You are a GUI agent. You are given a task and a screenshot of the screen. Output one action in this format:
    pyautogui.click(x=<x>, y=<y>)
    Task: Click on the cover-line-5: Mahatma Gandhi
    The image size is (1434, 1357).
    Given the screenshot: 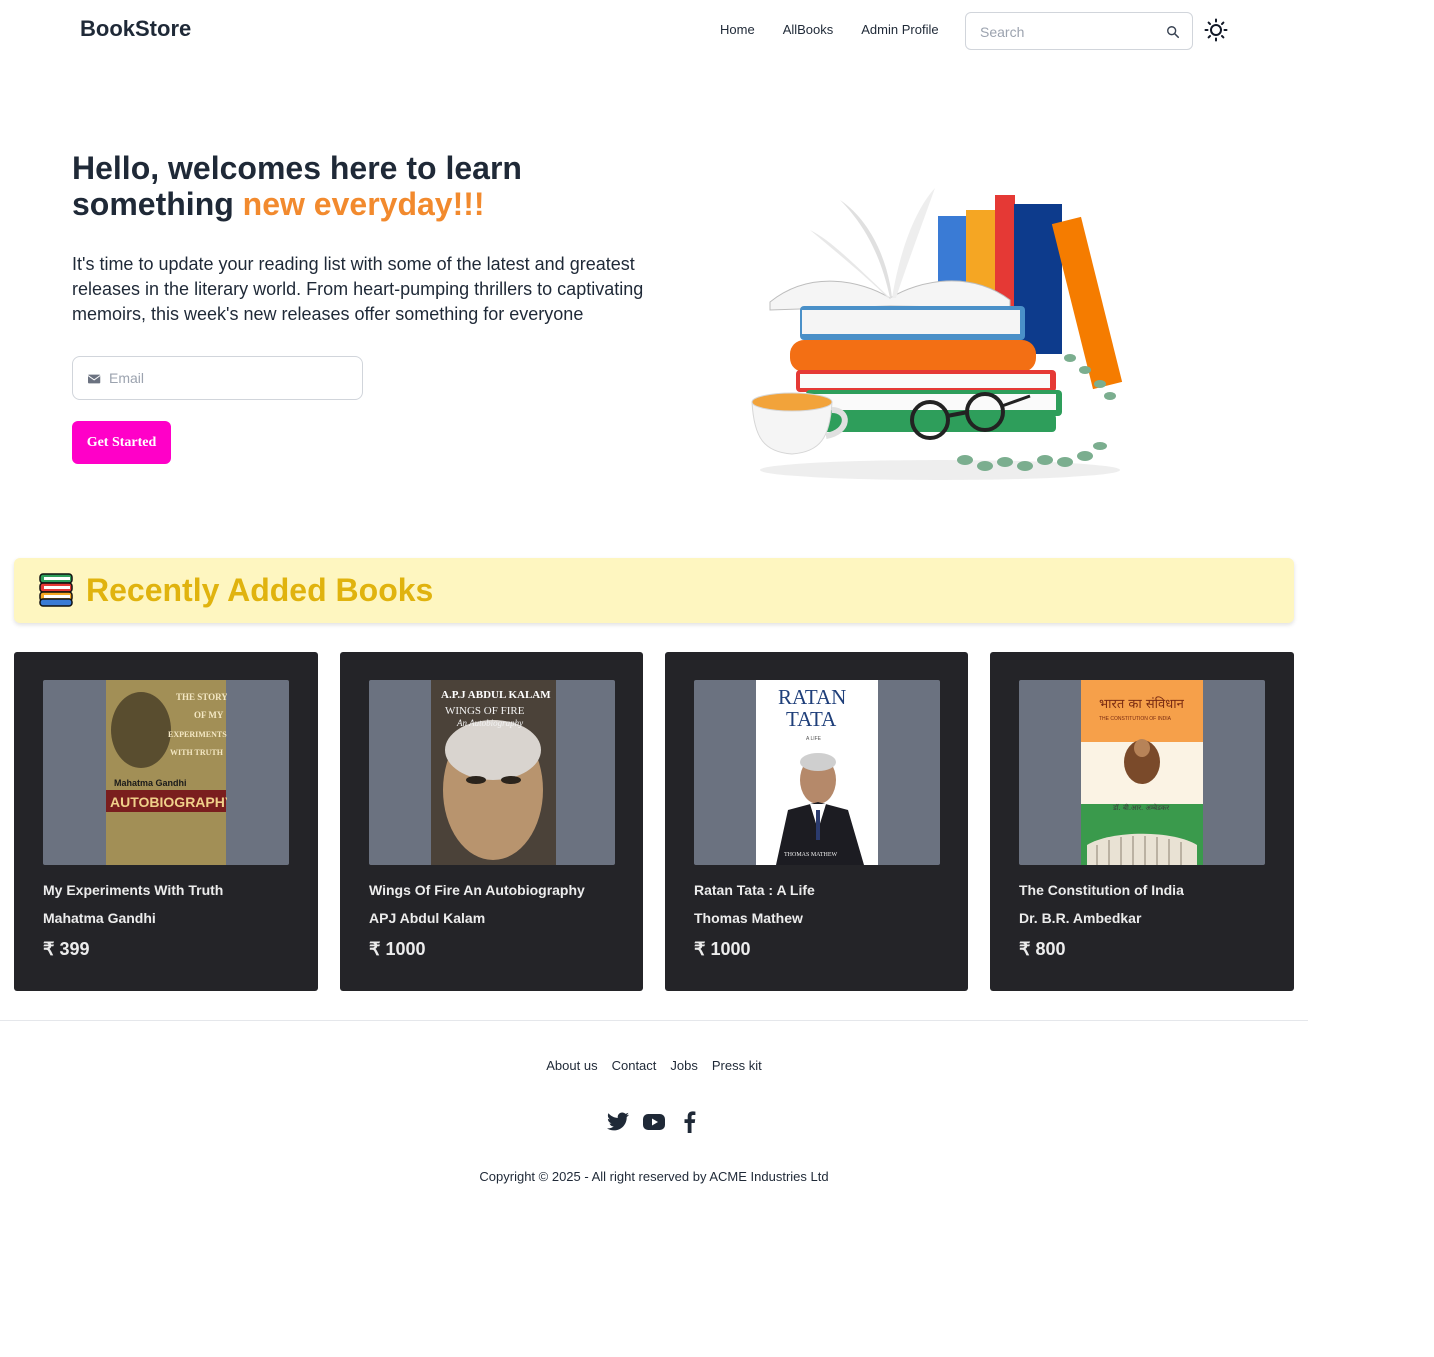 What is the action you would take?
    pyautogui.click(x=150, y=783)
    